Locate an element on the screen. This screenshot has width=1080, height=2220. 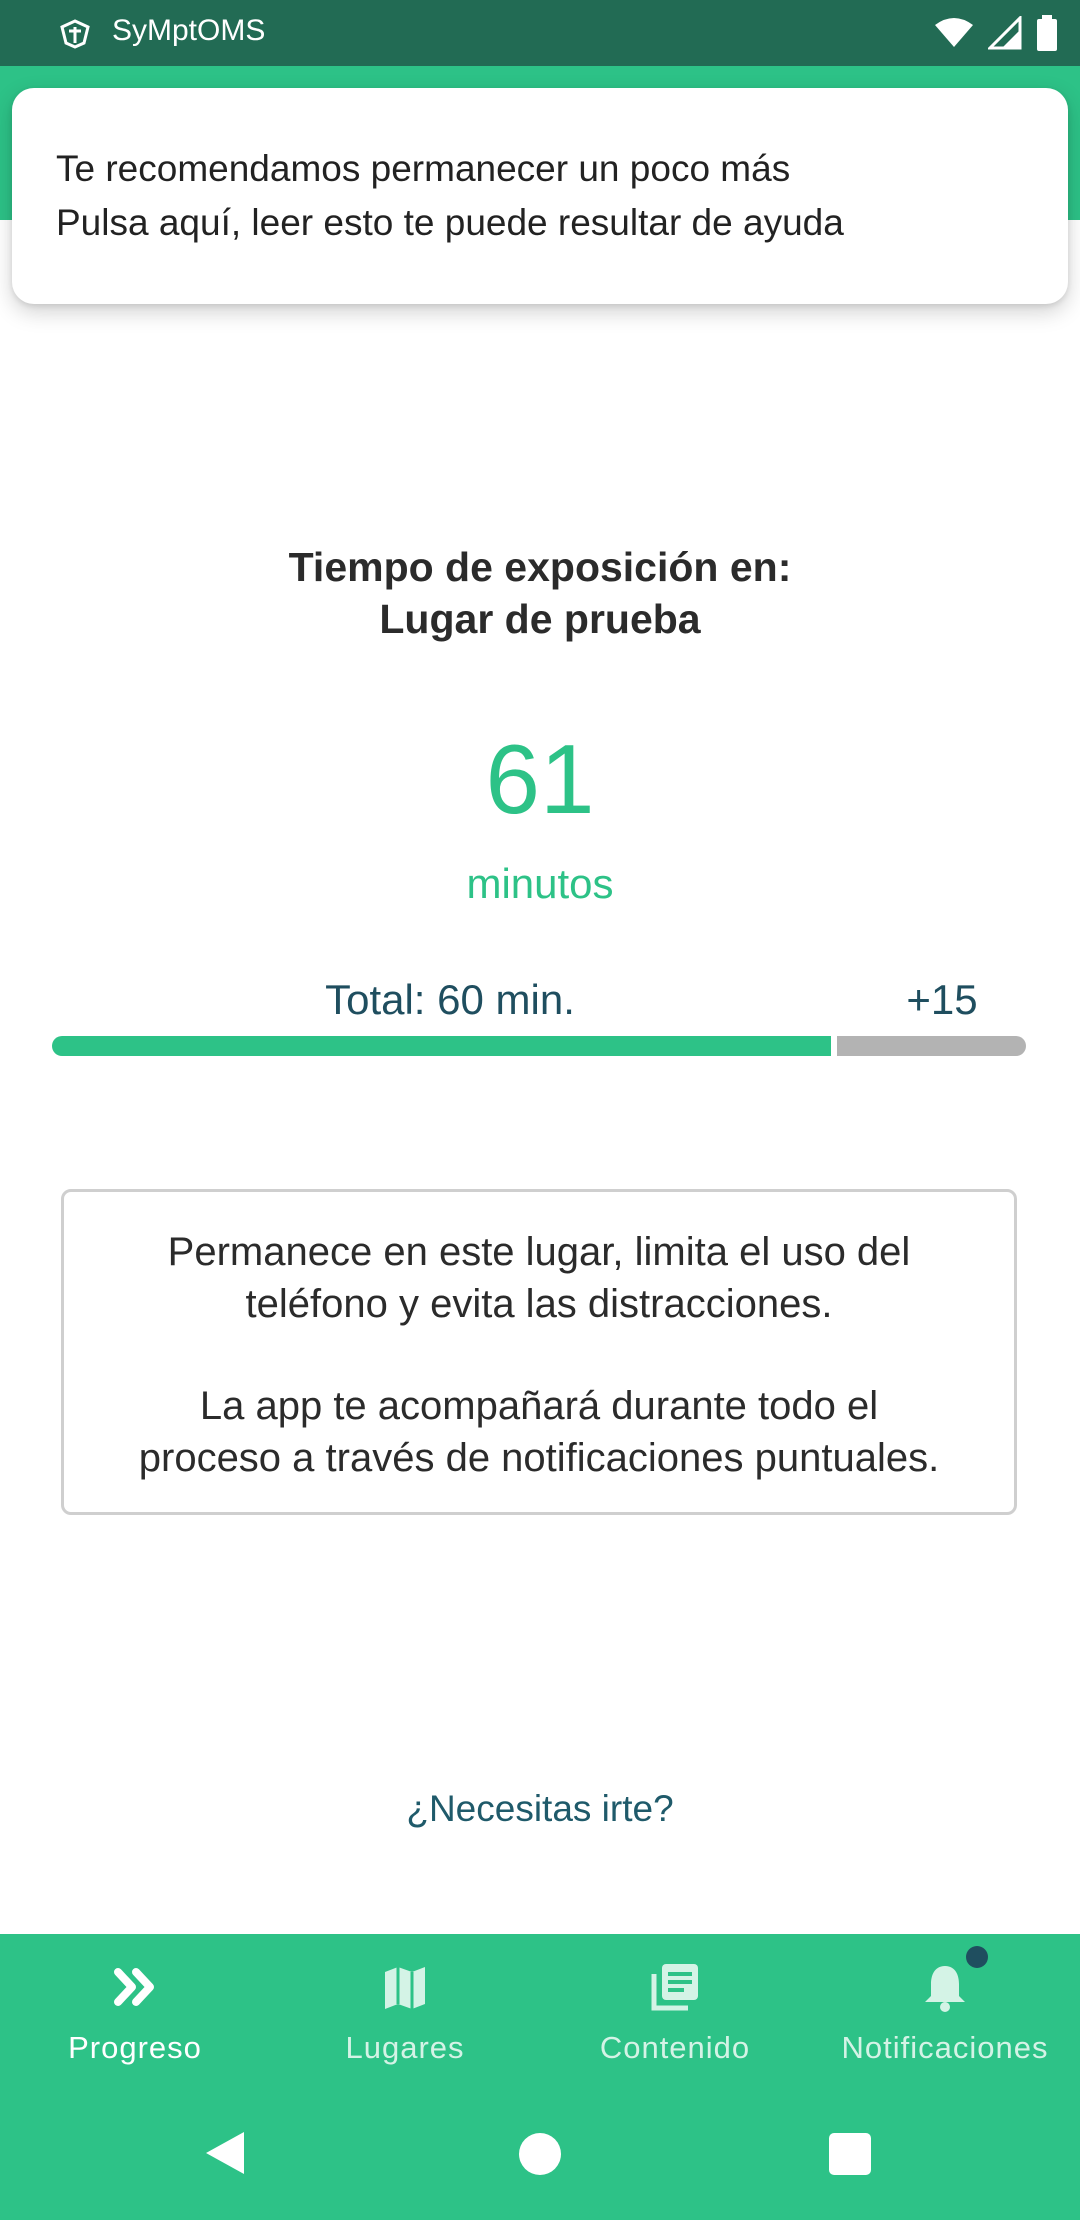
articles-icon is located at coordinates (674, 1987).